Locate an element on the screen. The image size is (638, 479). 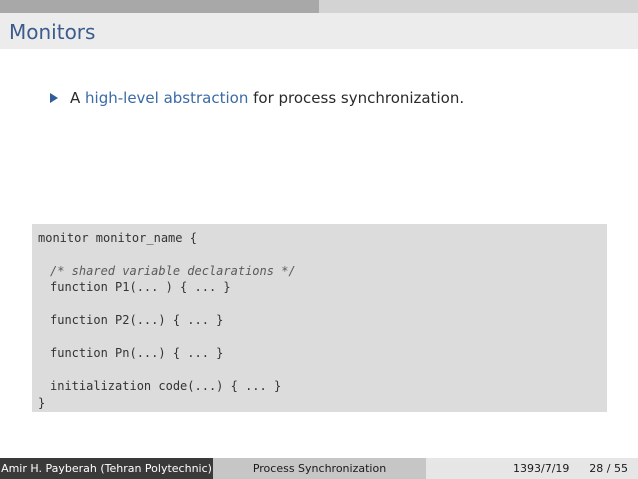
footer-topic: Process Synchronization is located at coordinates (319, 468).